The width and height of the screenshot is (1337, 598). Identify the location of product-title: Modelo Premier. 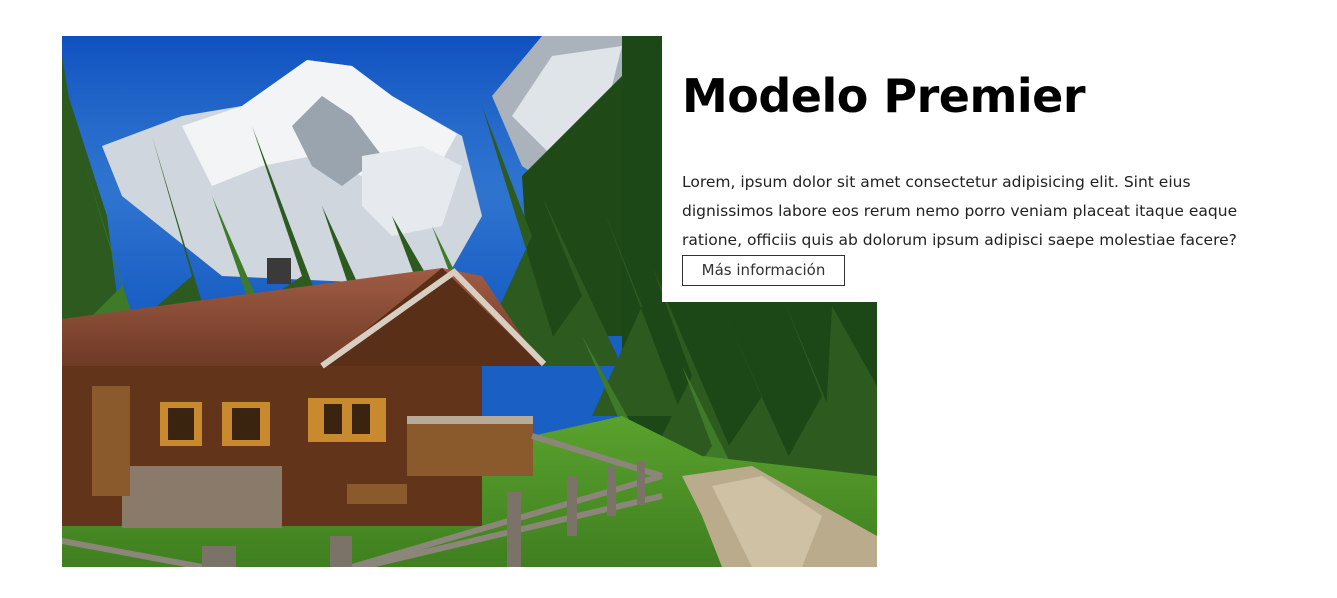
(884, 96).